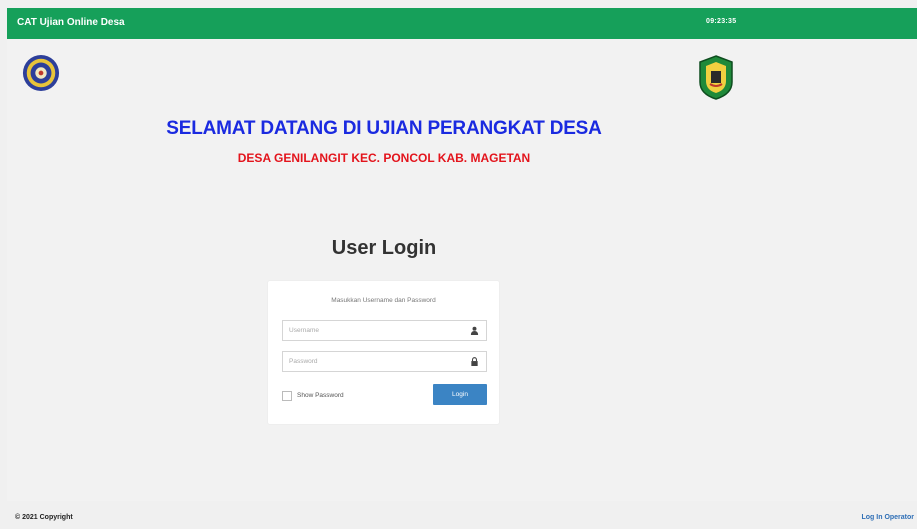 The height and width of the screenshot is (529, 917). I want to click on village-subtitle: DESA GENILANGIT KEC. PONCOL KAB. MAGETAN, so click(384, 158).